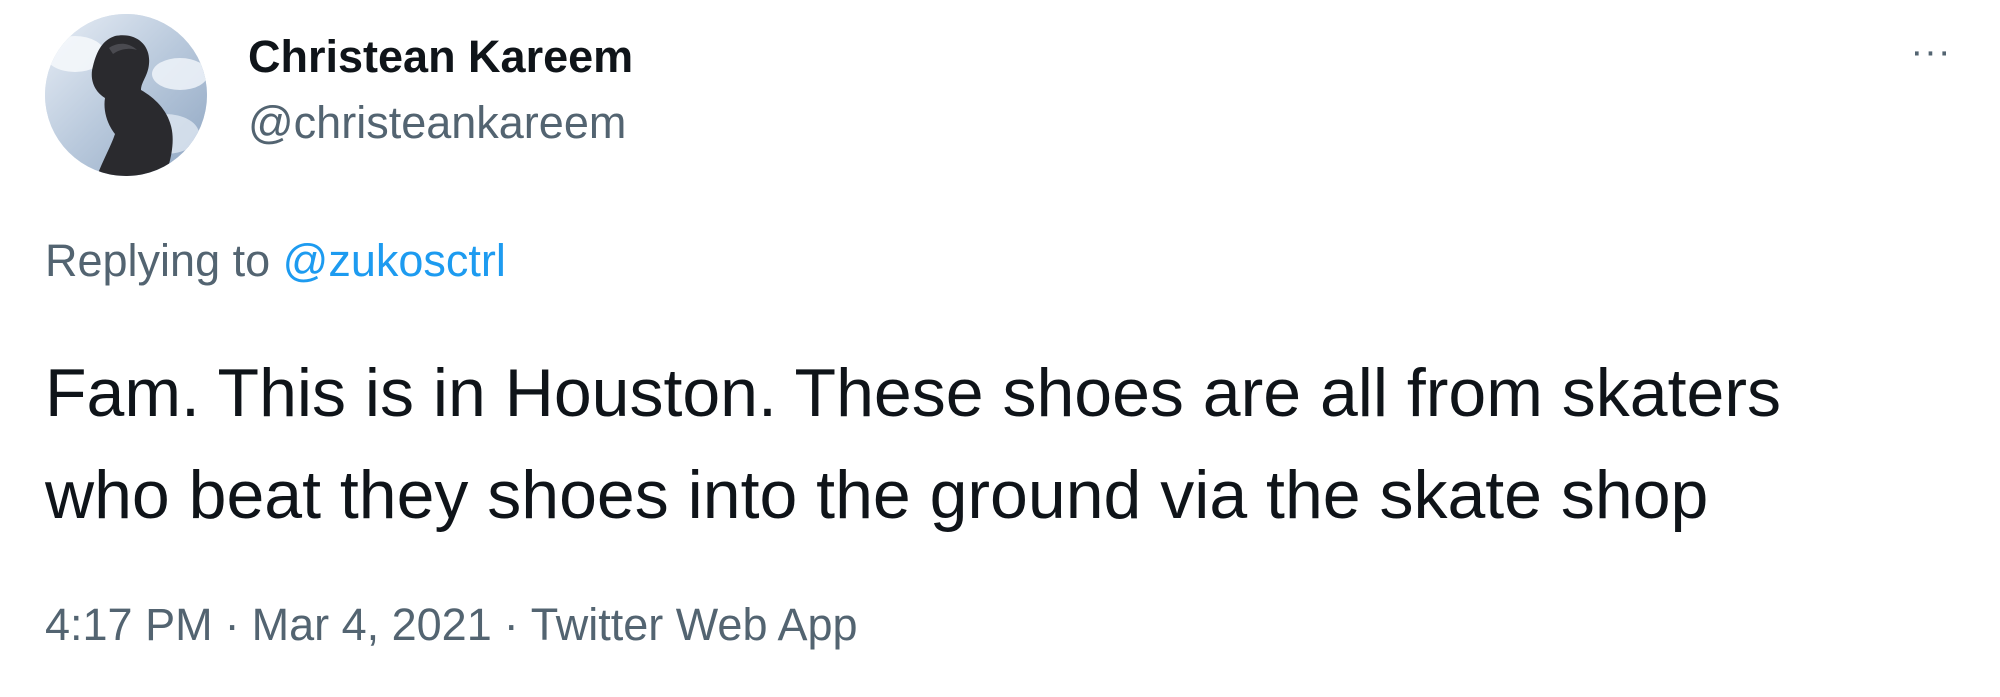  What do you see at coordinates (275, 261) in the screenshot?
I see `replying-to-line: Replying to @zukosctrl` at bounding box center [275, 261].